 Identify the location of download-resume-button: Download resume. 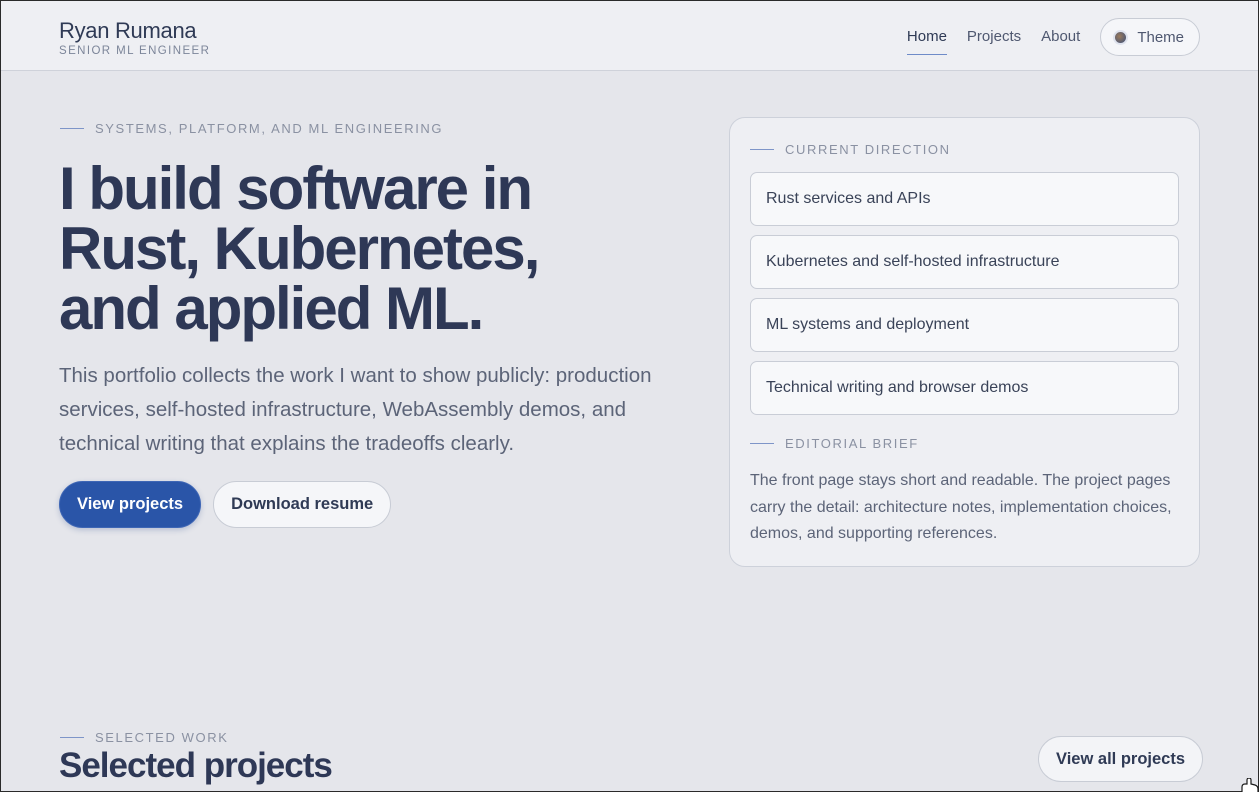
(302, 504).